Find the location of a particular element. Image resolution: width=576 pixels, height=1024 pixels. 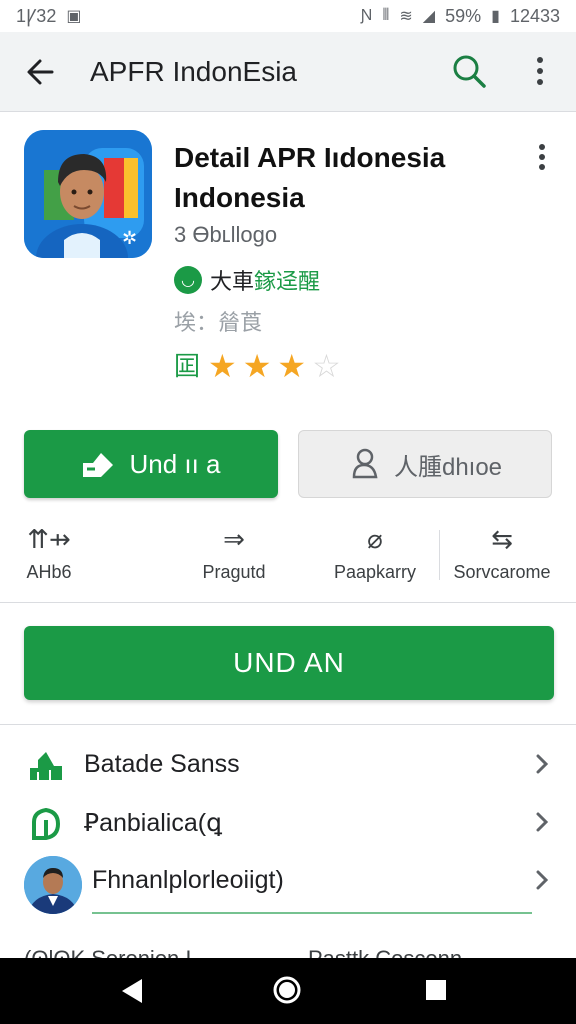

verified-badge-icon: ◡ is located at coordinates (188, 280).